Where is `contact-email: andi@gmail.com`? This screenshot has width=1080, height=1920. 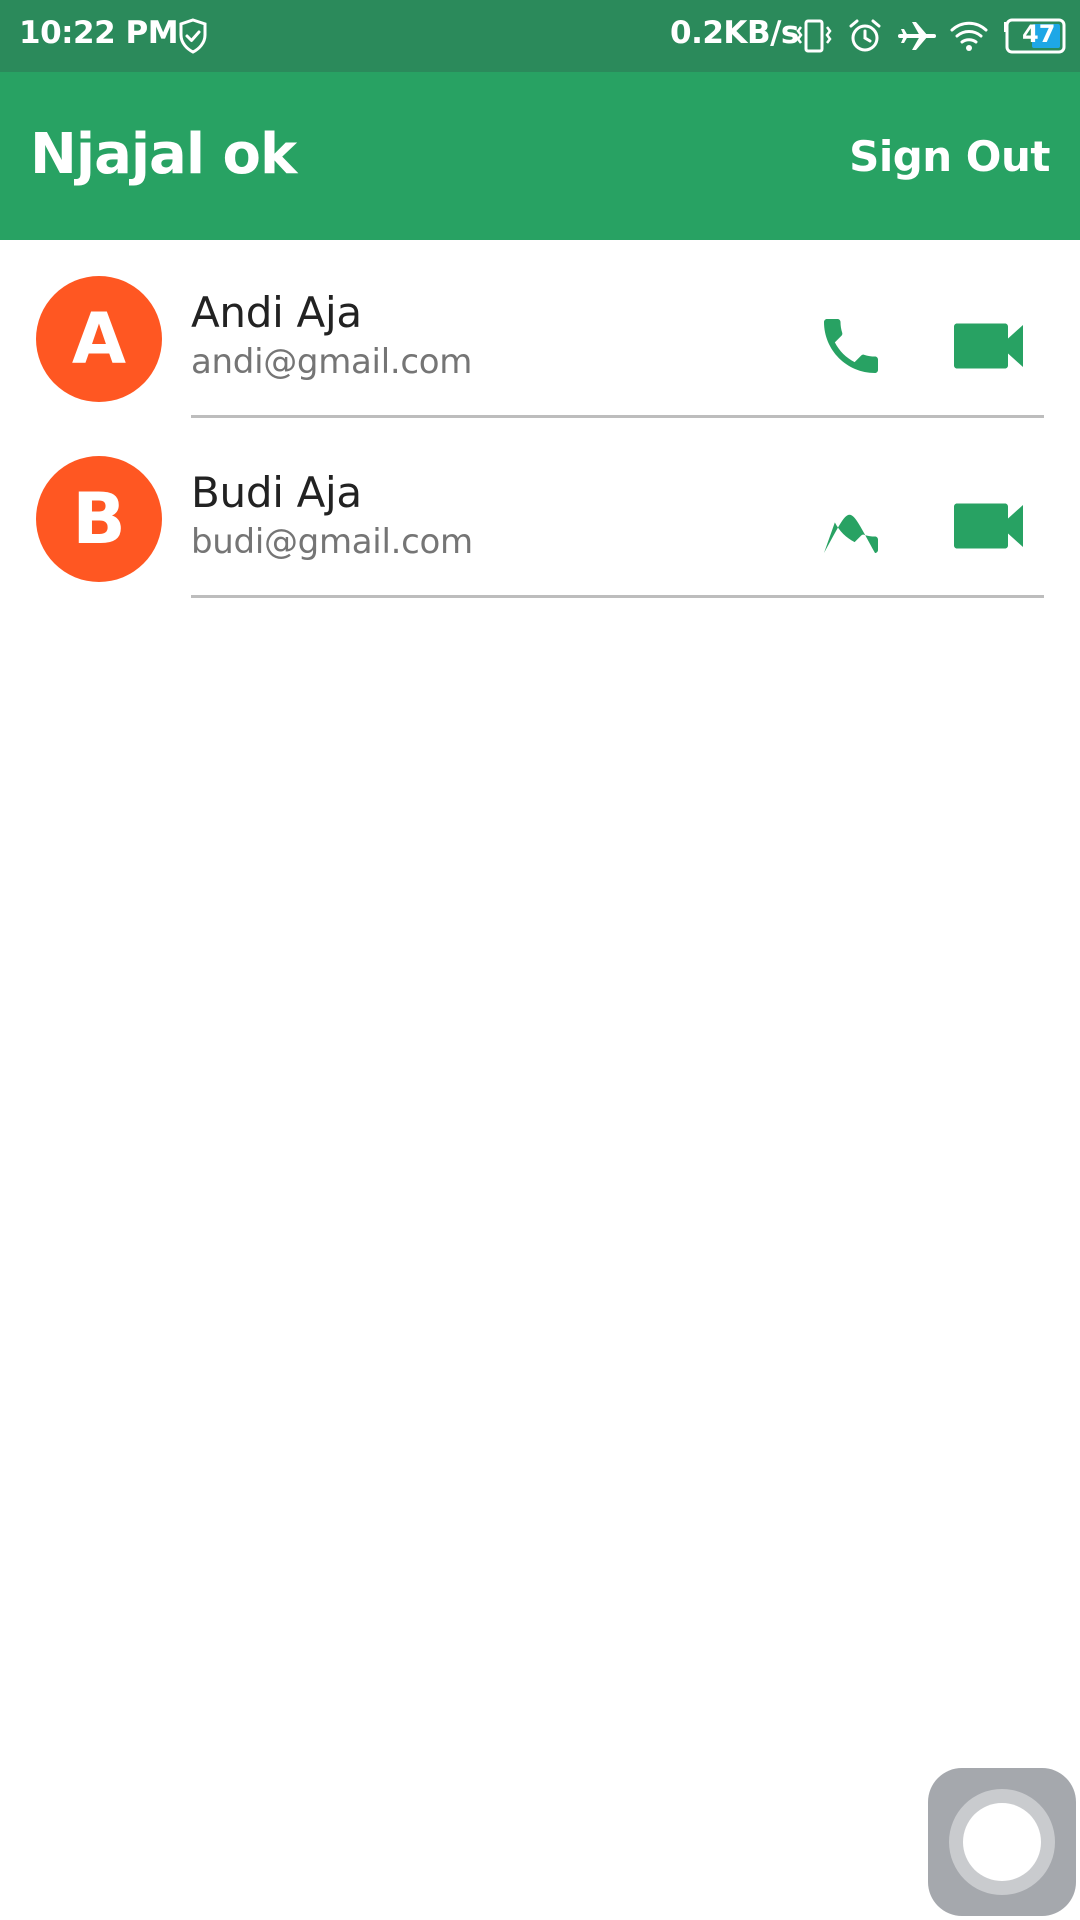 contact-email: andi@gmail.com is located at coordinates (332, 362).